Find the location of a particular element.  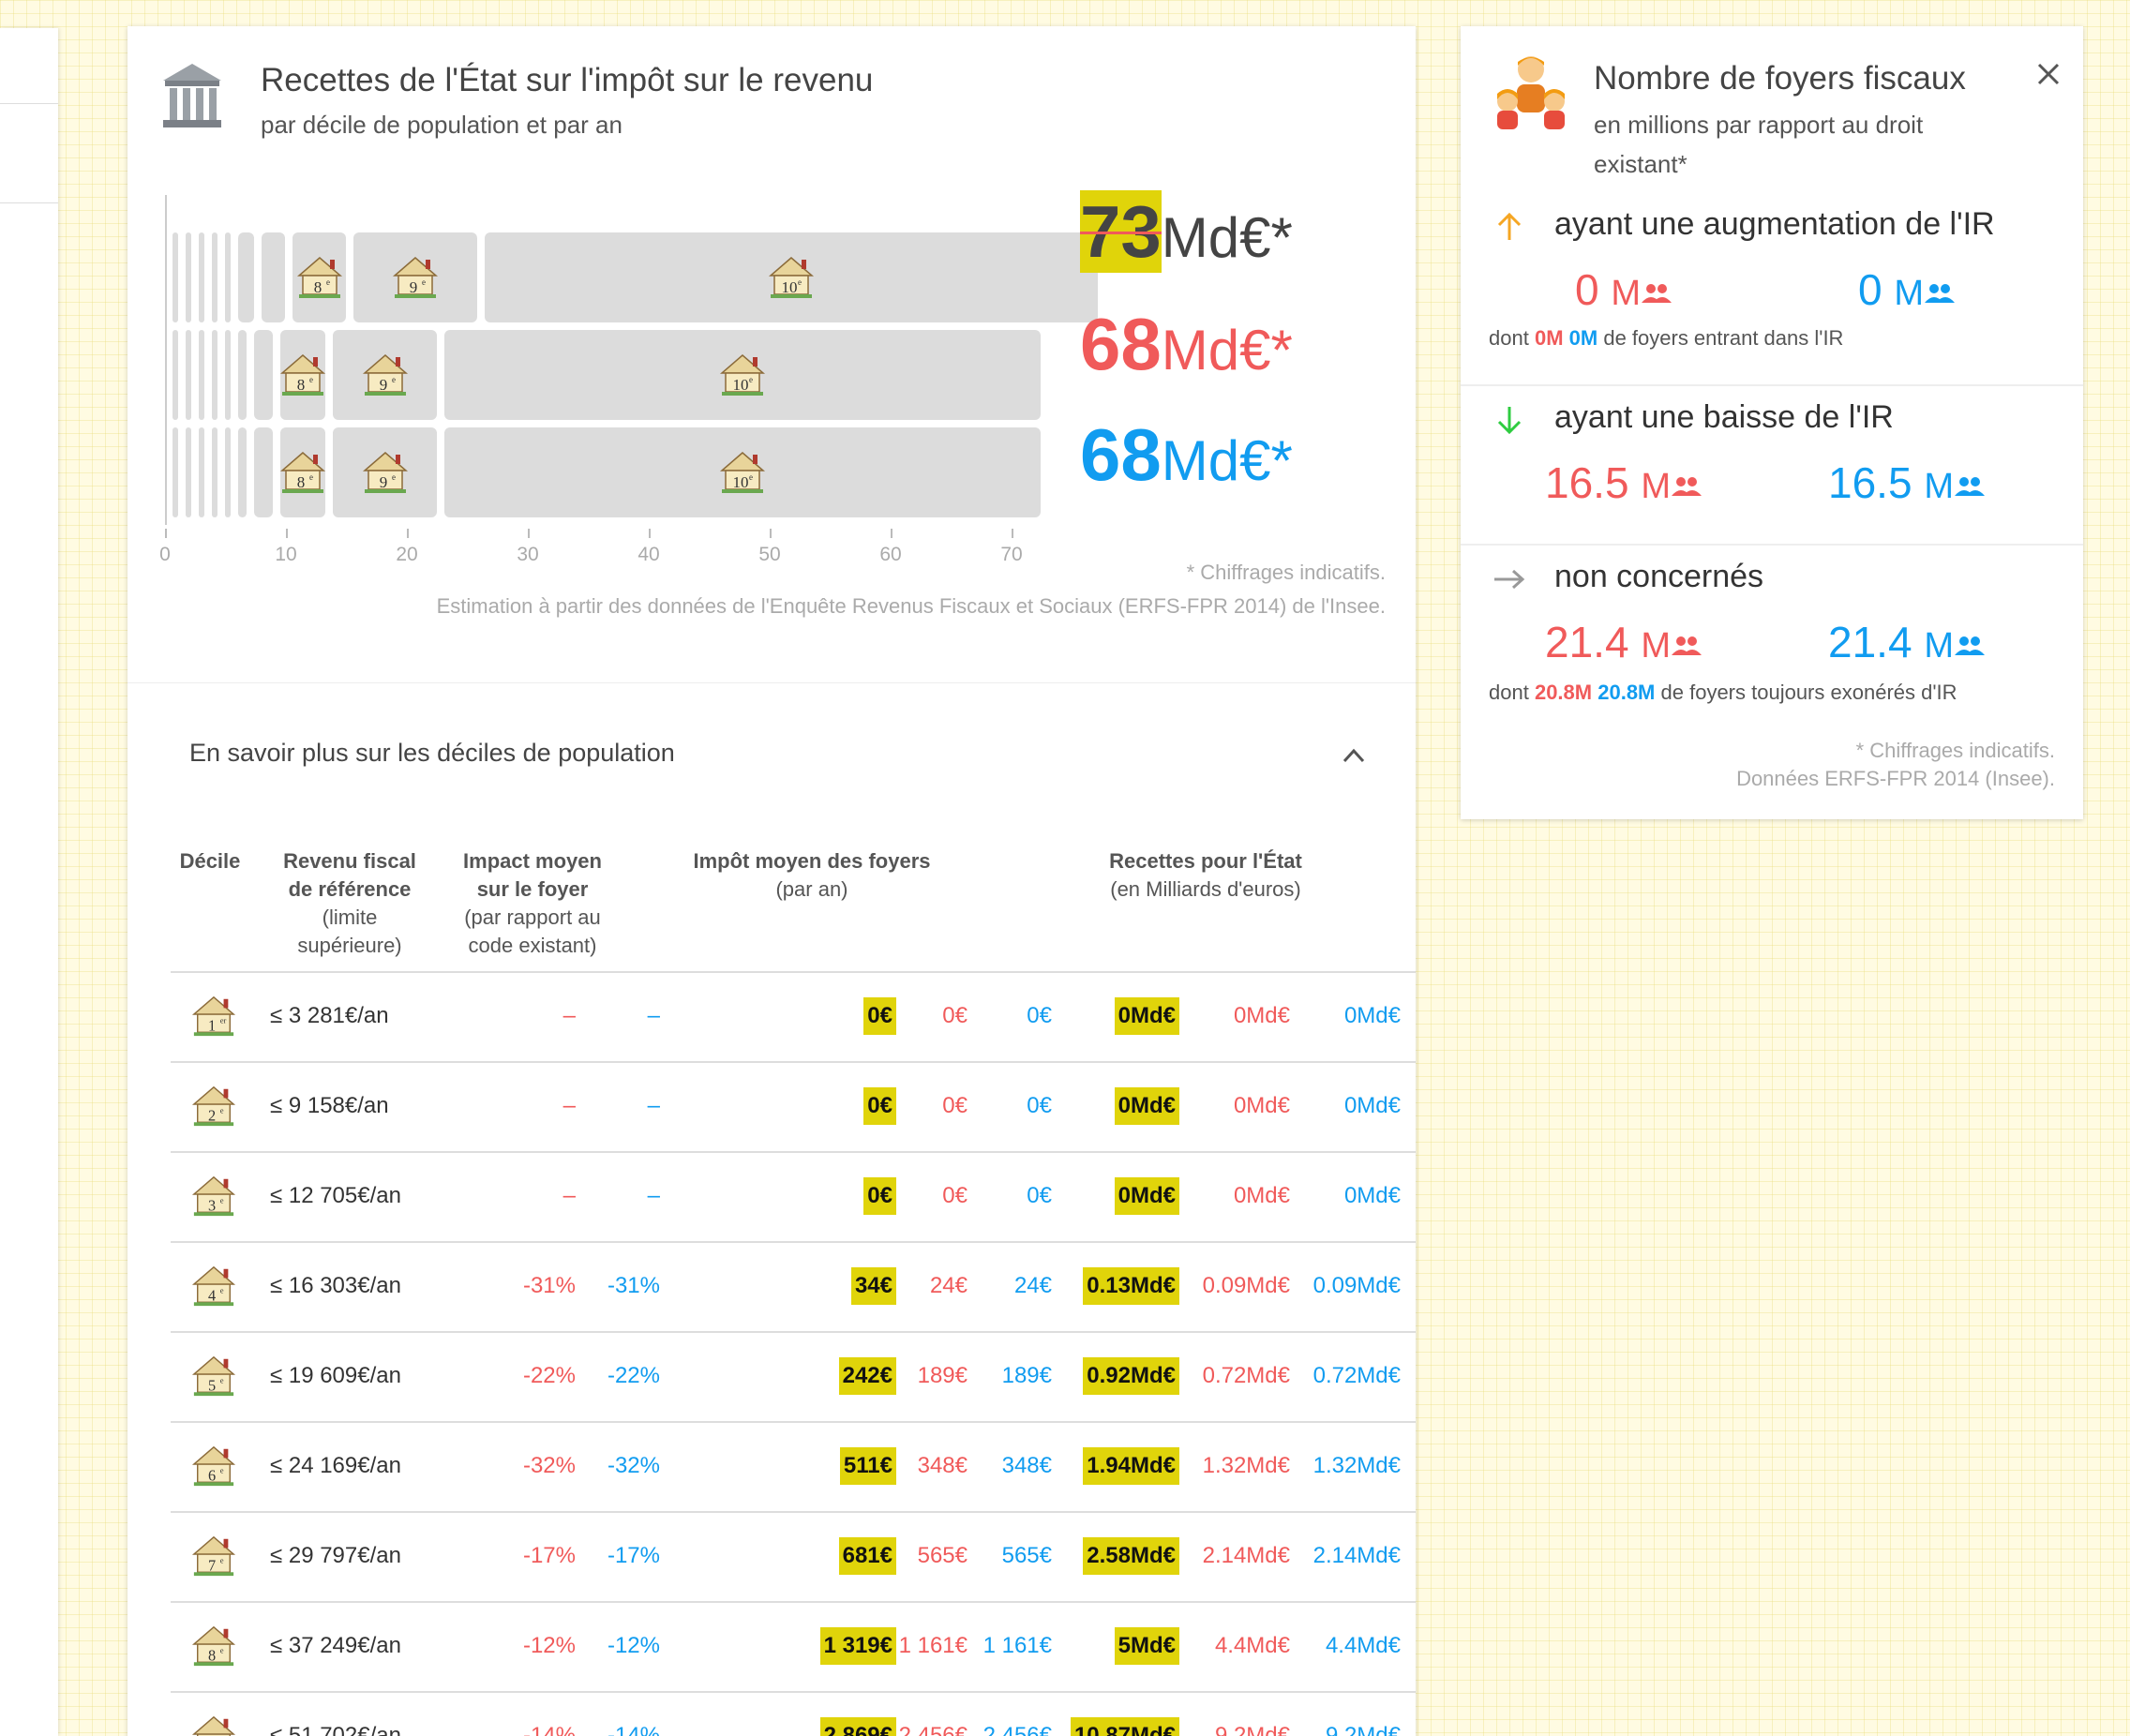

chart-total-reform-a: 68Md€* is located at coordinates (1186, 344).